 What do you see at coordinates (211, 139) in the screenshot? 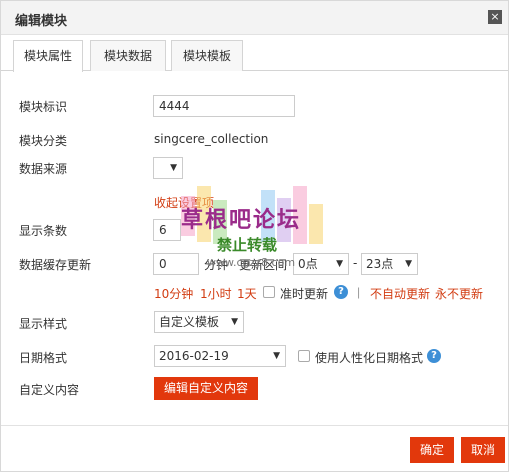
I see `module-category-value: singcere_collection` at bounding box center [211, 139].